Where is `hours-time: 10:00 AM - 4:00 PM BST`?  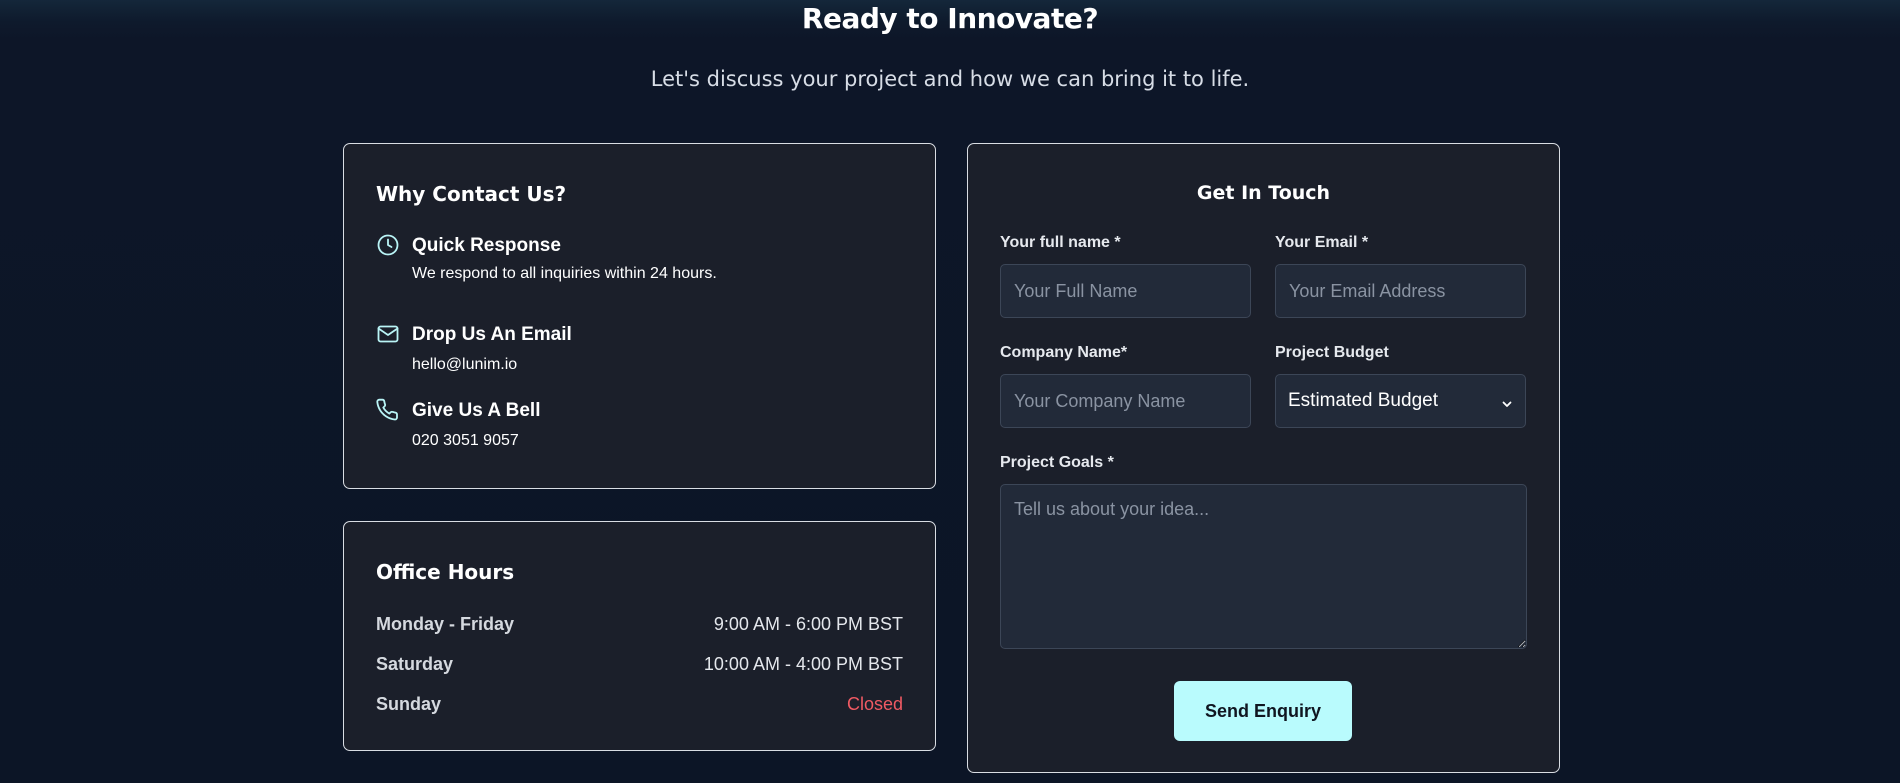
hours-time: 10:00 AM - 4:00 PM BST is located at coordinates (803, 664).